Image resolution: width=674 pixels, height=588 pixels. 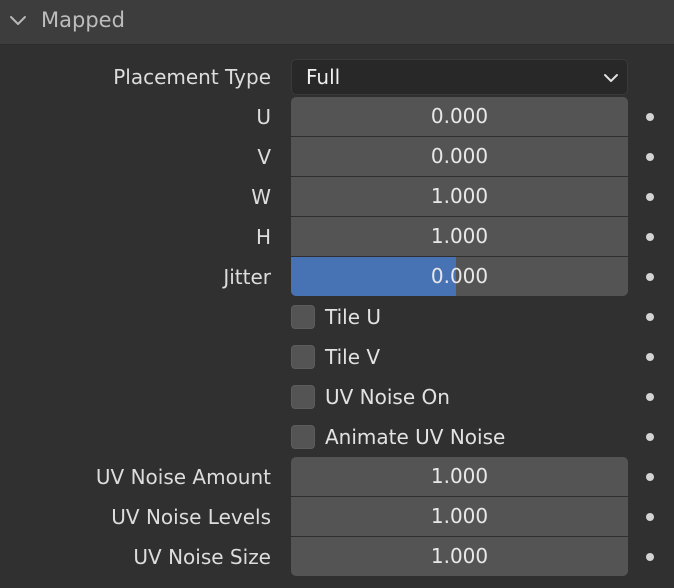 What do you see at coordinates (303, 437) in the screenshot?
I see `animate-uv-noise-checkbox` at bounding box center [303, 437].